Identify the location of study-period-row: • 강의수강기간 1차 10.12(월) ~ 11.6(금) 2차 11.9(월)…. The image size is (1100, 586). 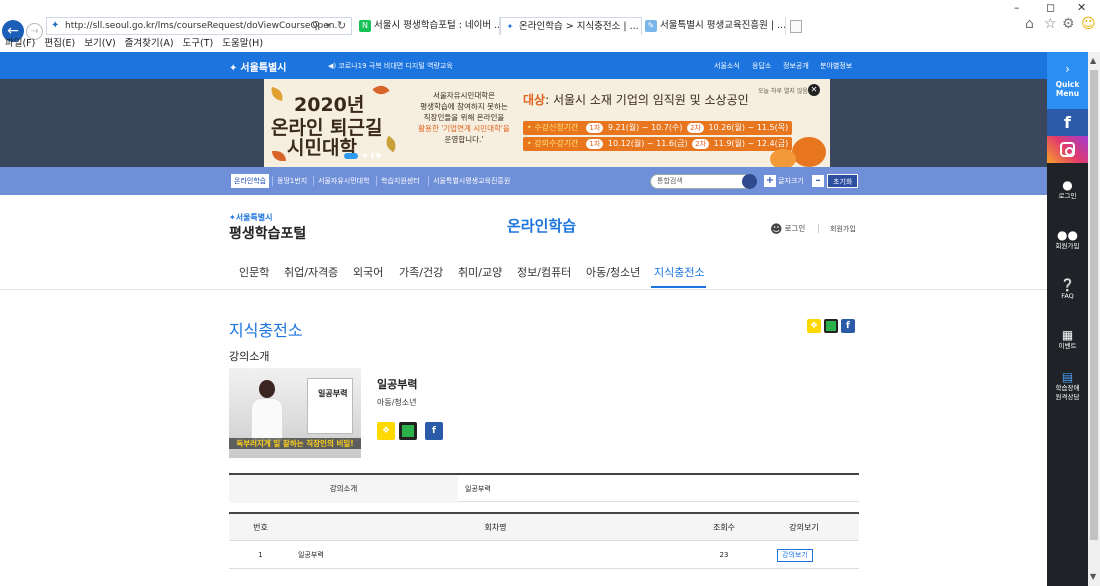
(658, 144).